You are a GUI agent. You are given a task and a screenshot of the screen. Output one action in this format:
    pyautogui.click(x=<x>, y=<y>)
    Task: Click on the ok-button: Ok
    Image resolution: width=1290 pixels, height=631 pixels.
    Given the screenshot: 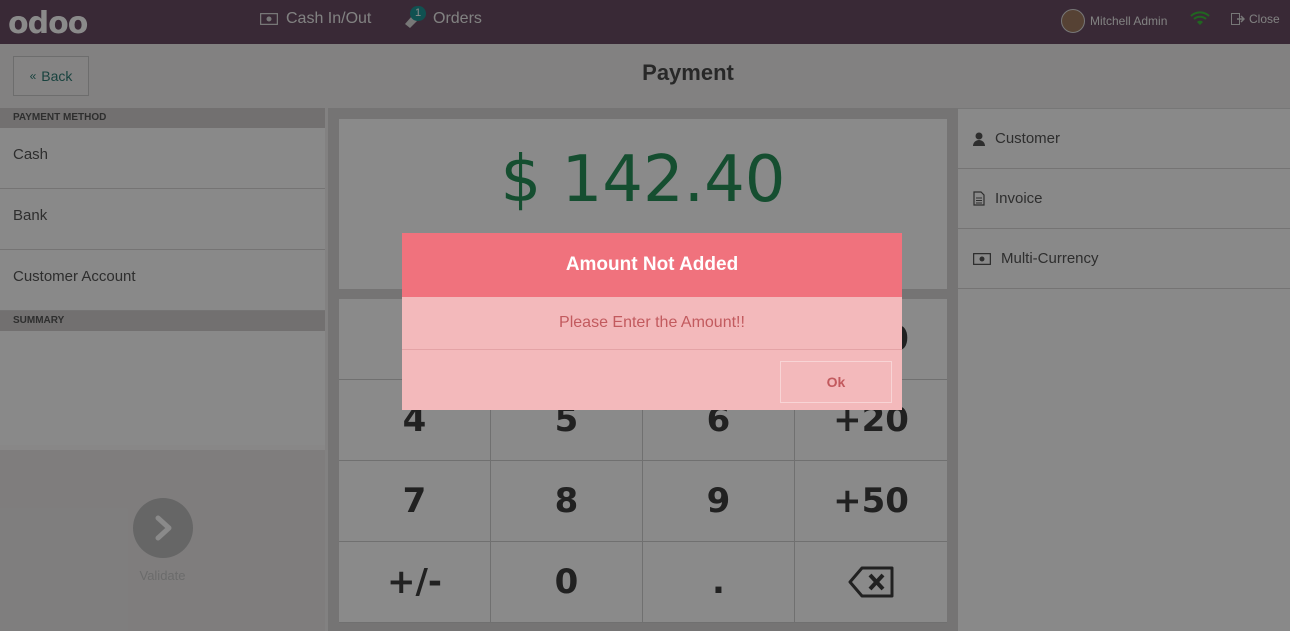 What is the action you would take?
    pyautogui.click(x=836, y=382)
    